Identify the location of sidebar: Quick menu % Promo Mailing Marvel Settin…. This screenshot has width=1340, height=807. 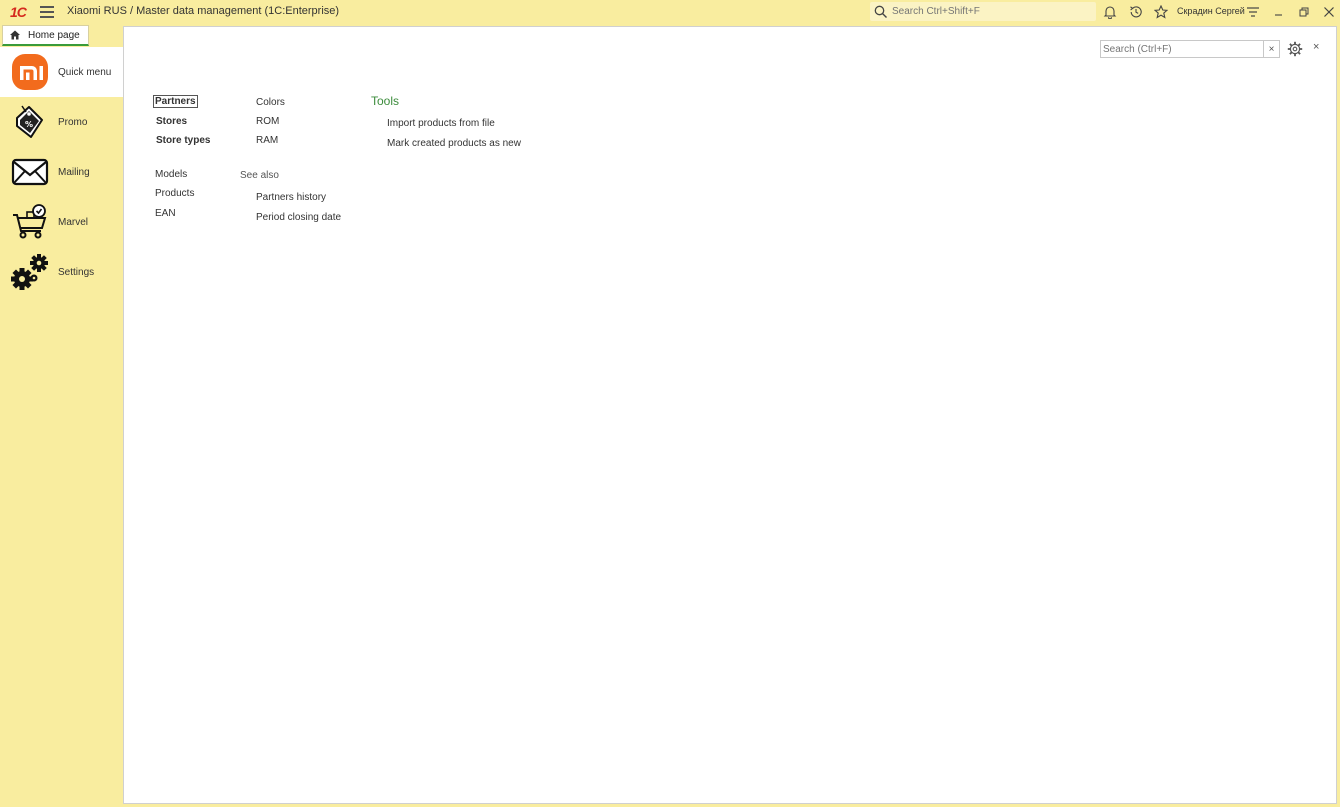
(61, 427).